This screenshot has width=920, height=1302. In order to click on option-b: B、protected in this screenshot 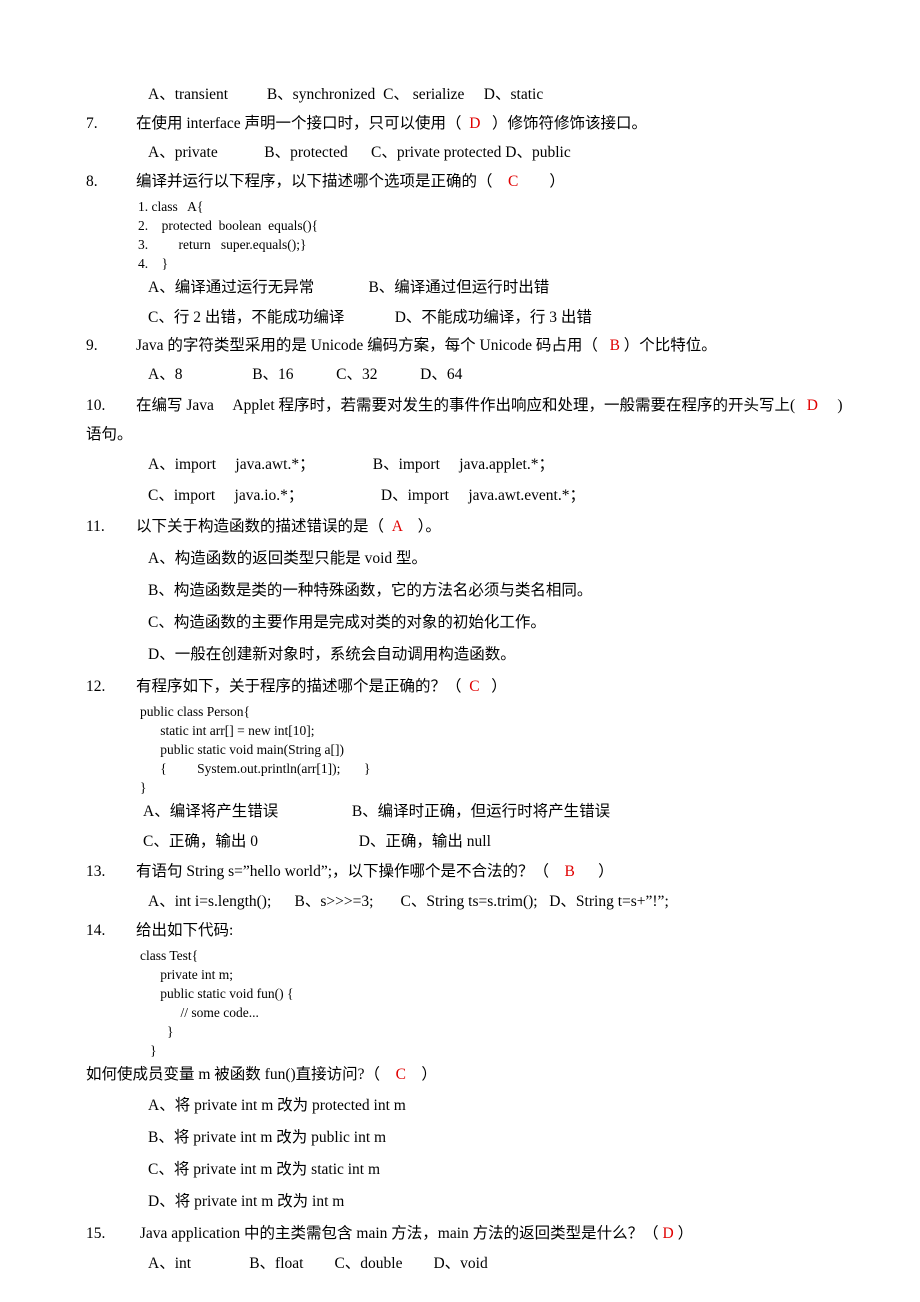, I will do `click(306, 152)`.